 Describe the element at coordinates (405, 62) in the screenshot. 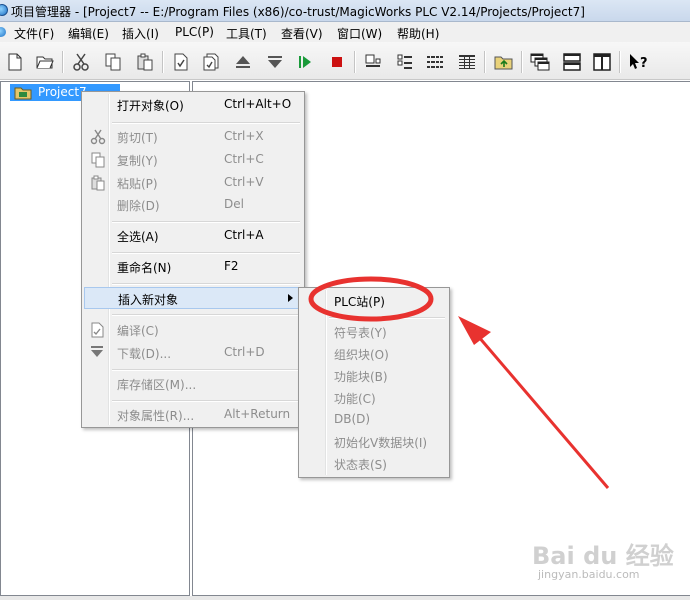

I see `small-icons-icon` at that location.